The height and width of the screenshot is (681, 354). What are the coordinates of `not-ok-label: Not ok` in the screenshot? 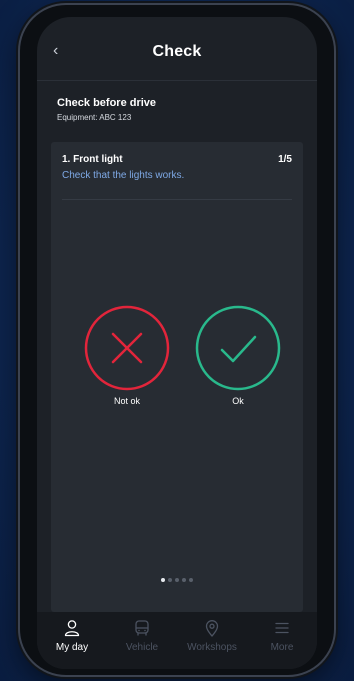 It's located at (126, 401).